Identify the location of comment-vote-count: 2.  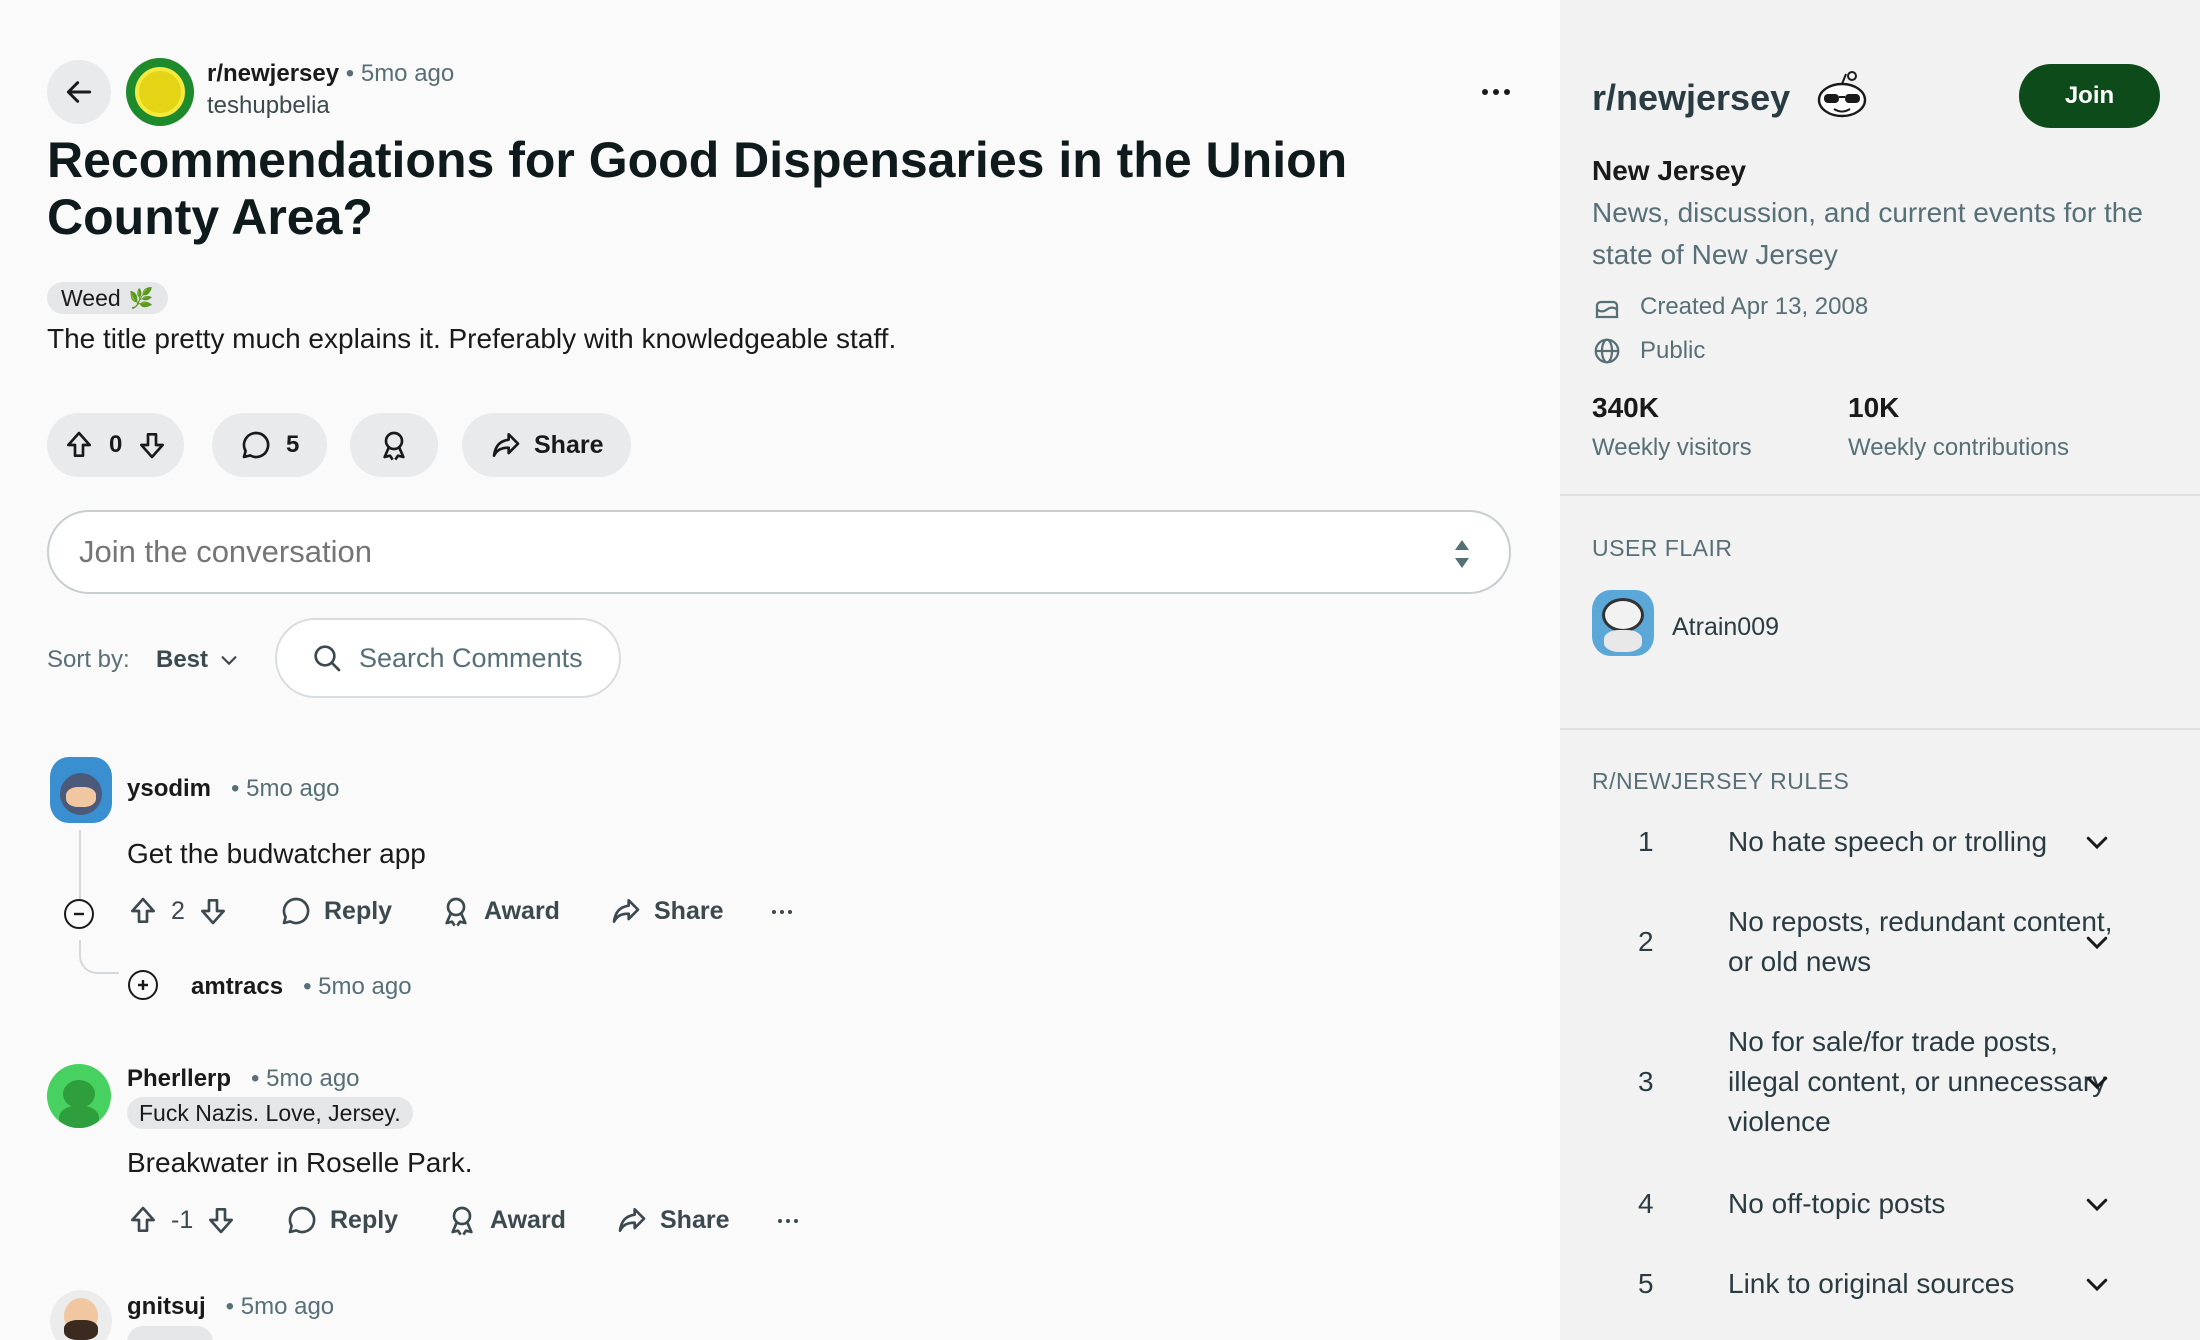
(178, 910).